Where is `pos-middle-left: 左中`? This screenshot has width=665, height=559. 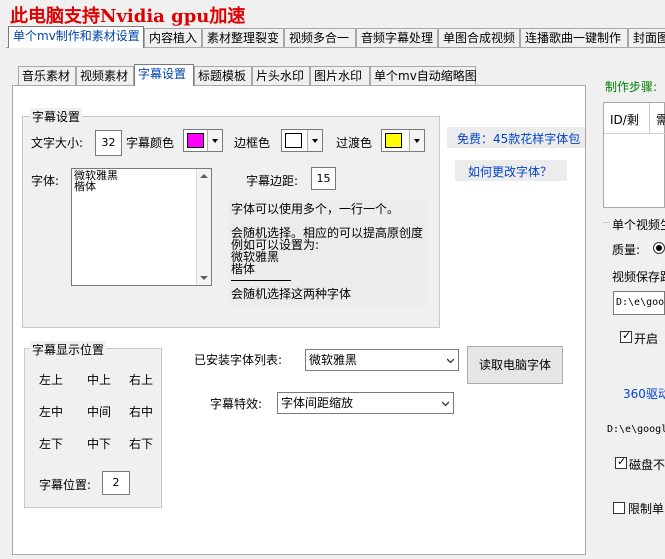
pos-middle-left: 左中 is located at coordinates (51, 411).